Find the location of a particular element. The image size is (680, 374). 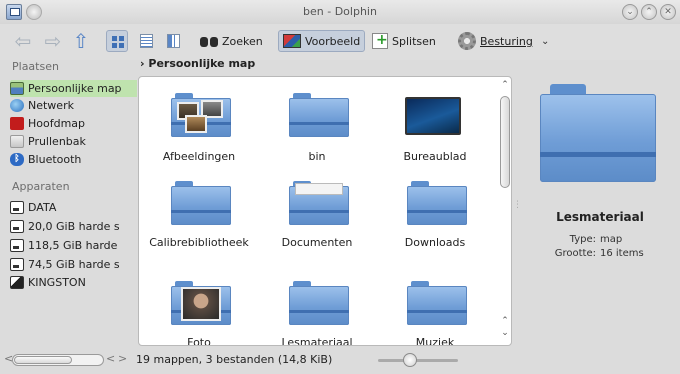

binoculars-icon is located at coordinates (209, 41).